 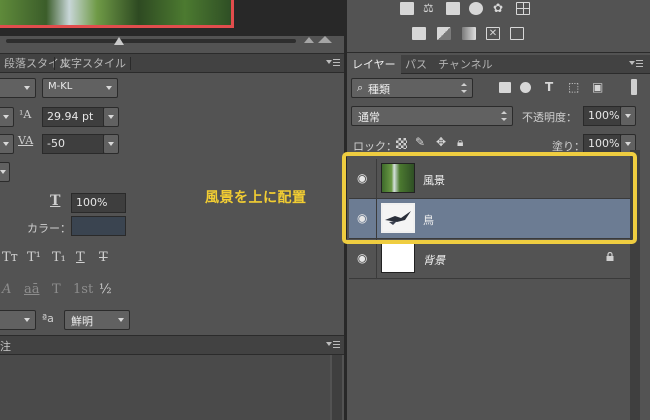 I want to click on tab-channels: チャンネル, so click(x=465, y=64).